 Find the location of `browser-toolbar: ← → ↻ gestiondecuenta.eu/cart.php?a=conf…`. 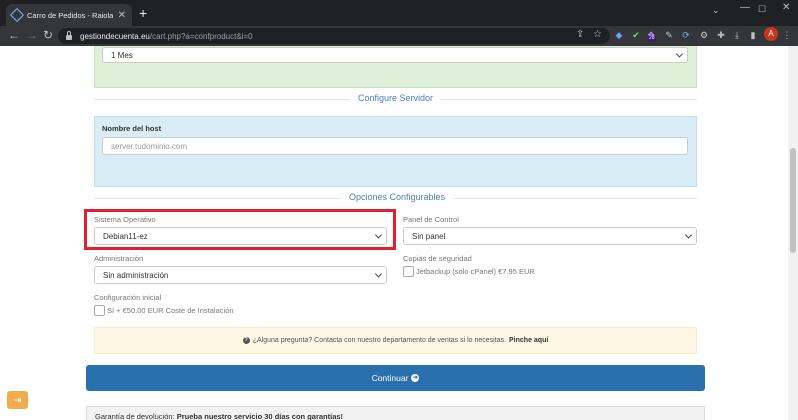

browser-toolbar: ← → ↻ gestiondecuenta.eu/cart.php?a=conf… is located at coordinates (399, 36).